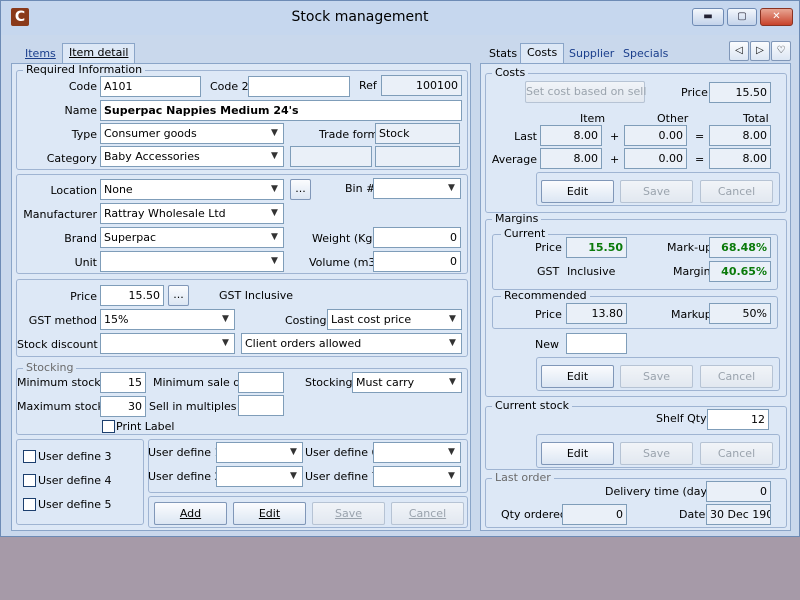 The image size is (800, 600). I want to click on category-label: Category, so click(71, 158).